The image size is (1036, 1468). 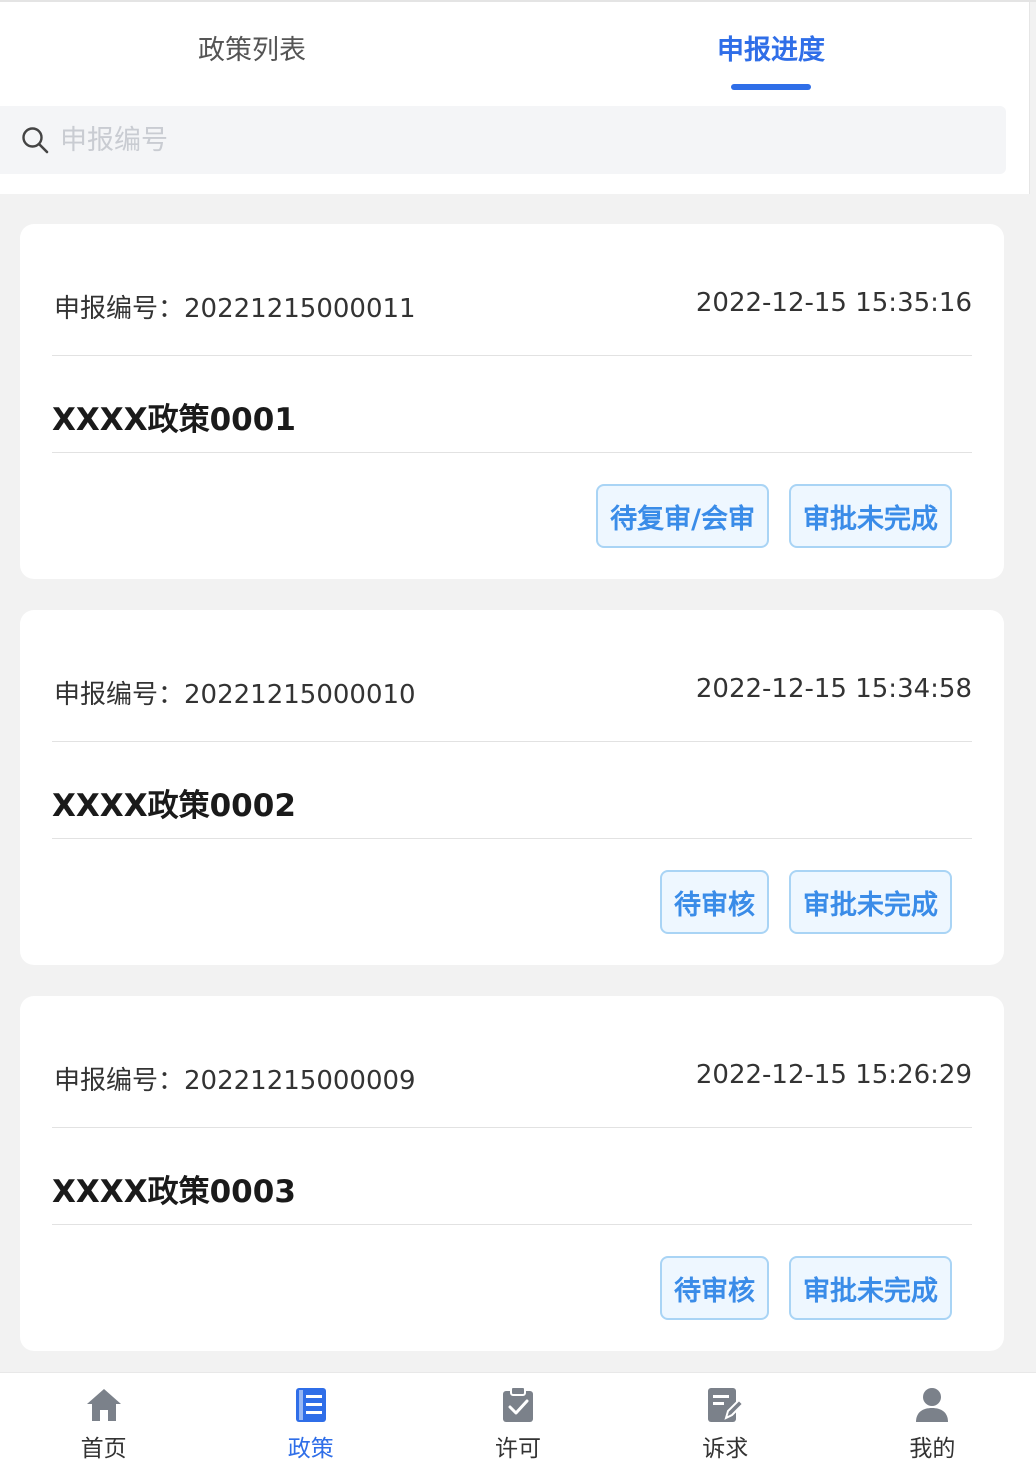 What do you see at coordinates (771, 87) in the screenshot?
I see `tab-active-indicator` at bounding box center [771, 87].